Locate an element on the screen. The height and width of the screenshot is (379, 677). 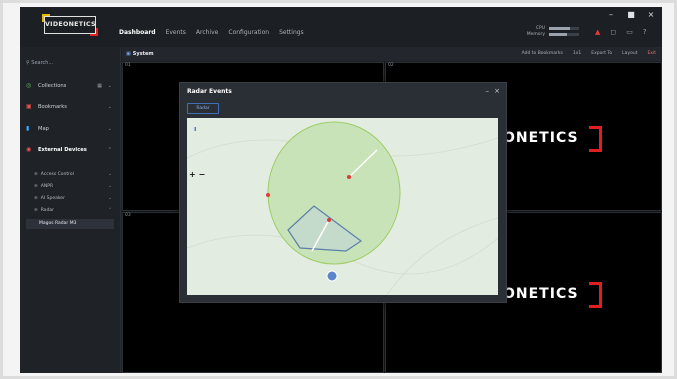
sidebar-item-bookmarks: ▣ Bookmarks ⌄ is located at coordinates (70, 107).